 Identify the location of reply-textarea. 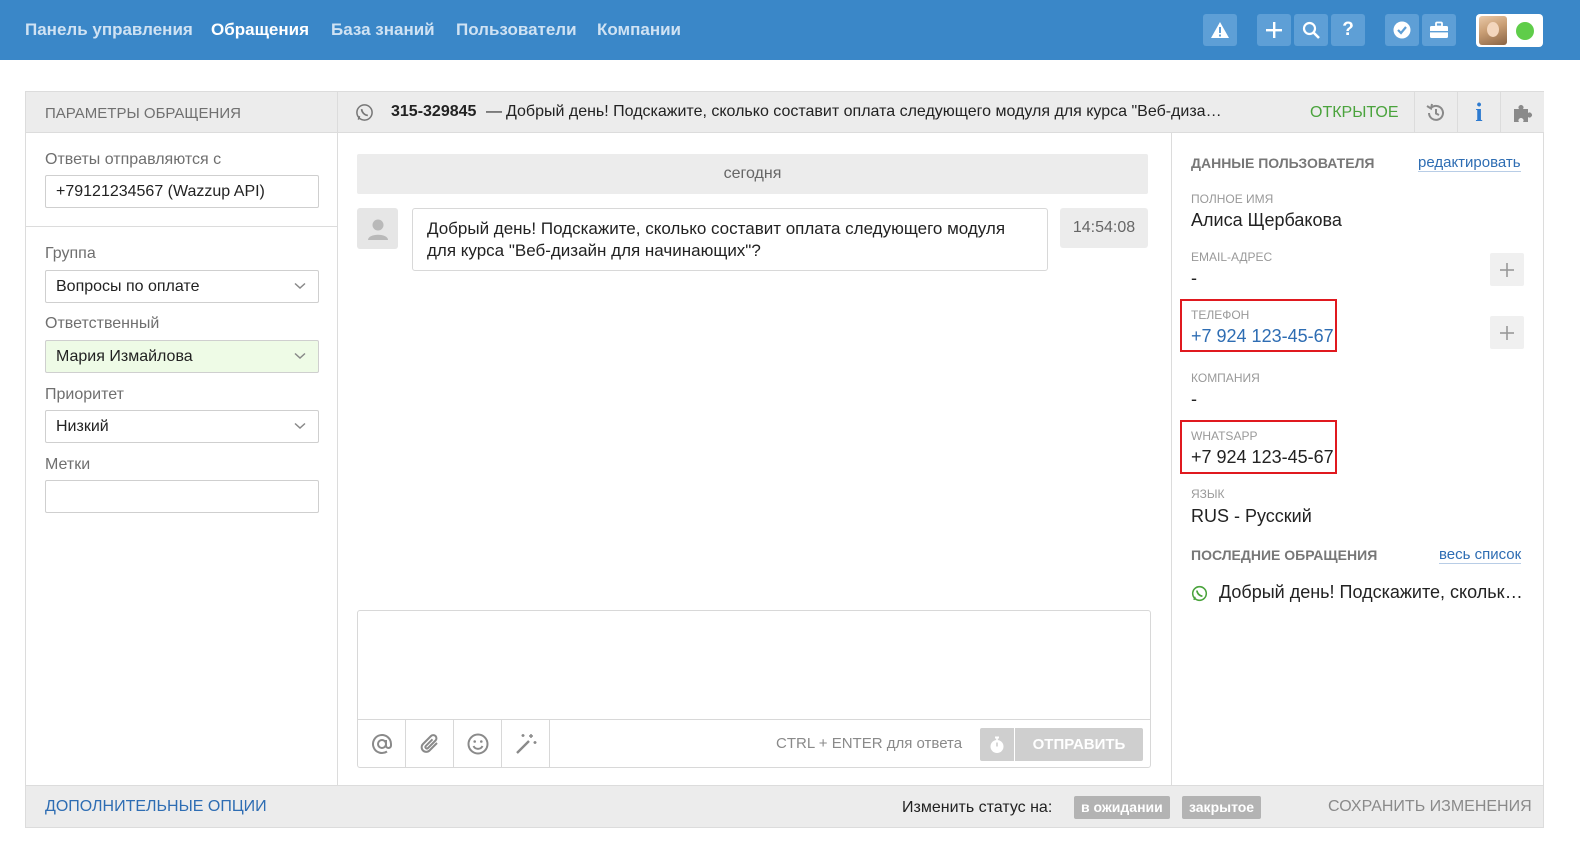
(754, 665).